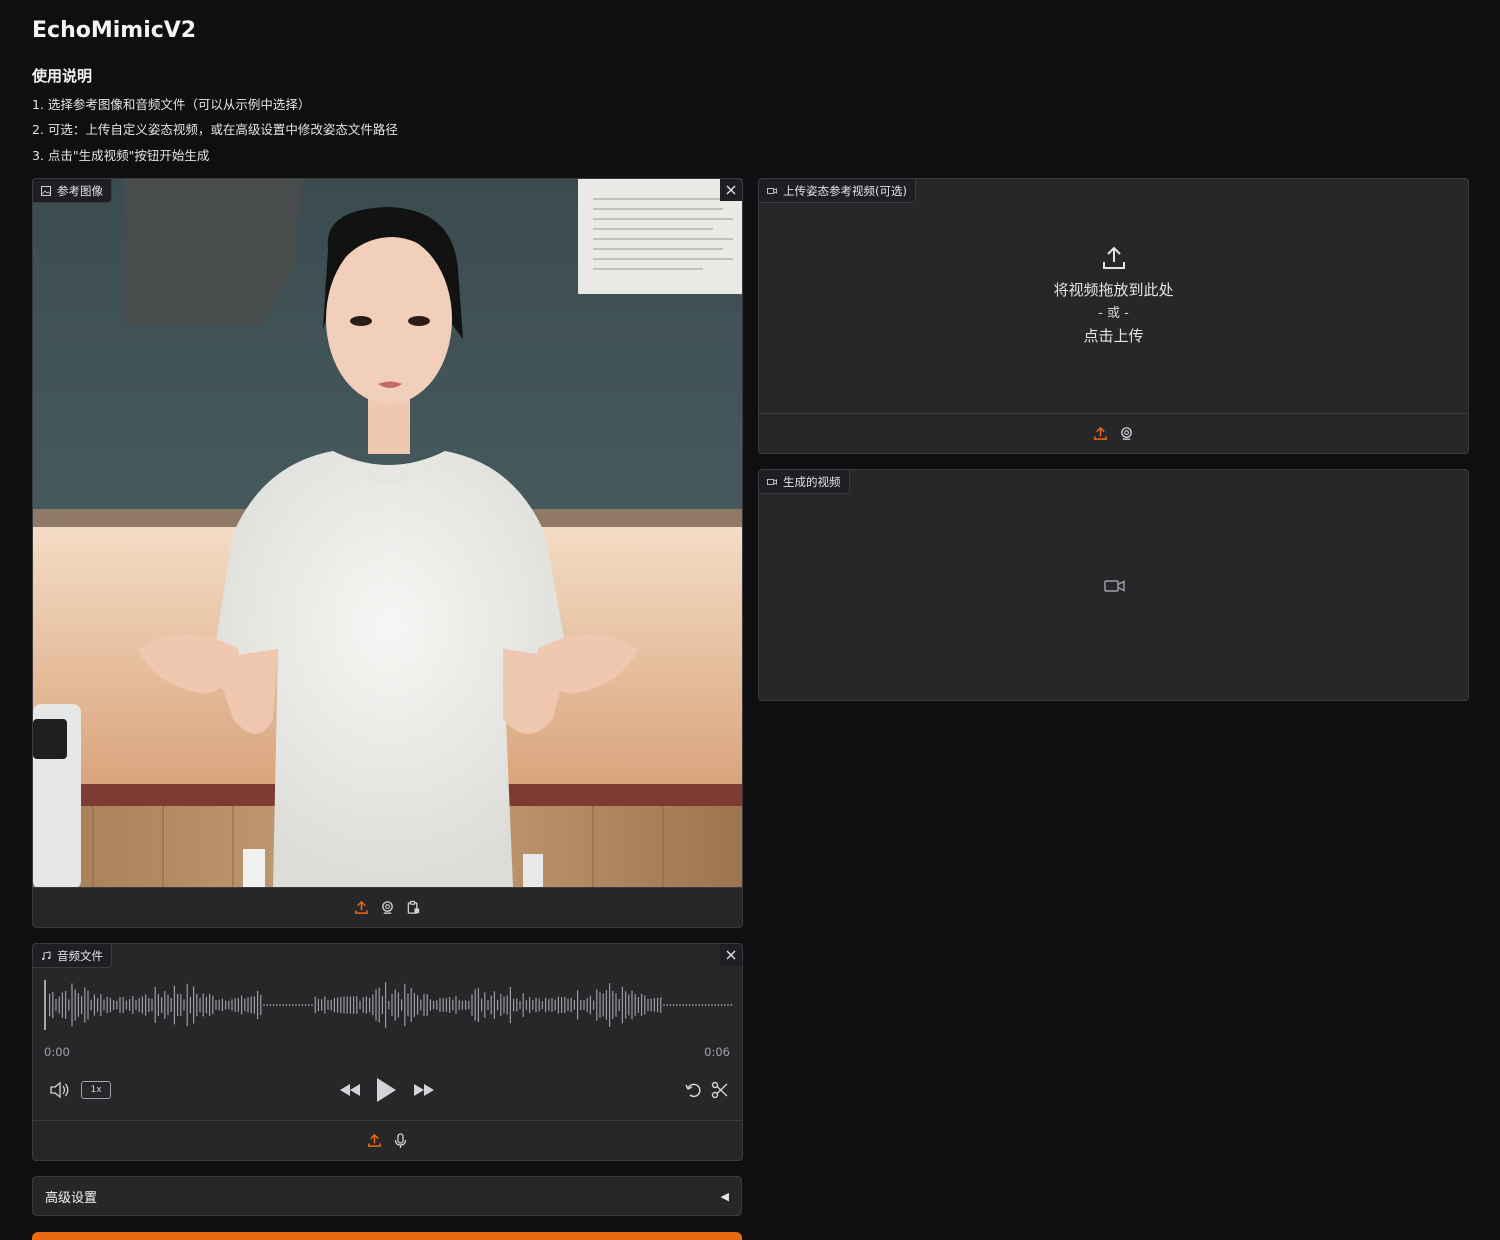 This screenshot has height=1240, width=1500. I want to click on output-video-label: 生成的视频, so click(804, 482).